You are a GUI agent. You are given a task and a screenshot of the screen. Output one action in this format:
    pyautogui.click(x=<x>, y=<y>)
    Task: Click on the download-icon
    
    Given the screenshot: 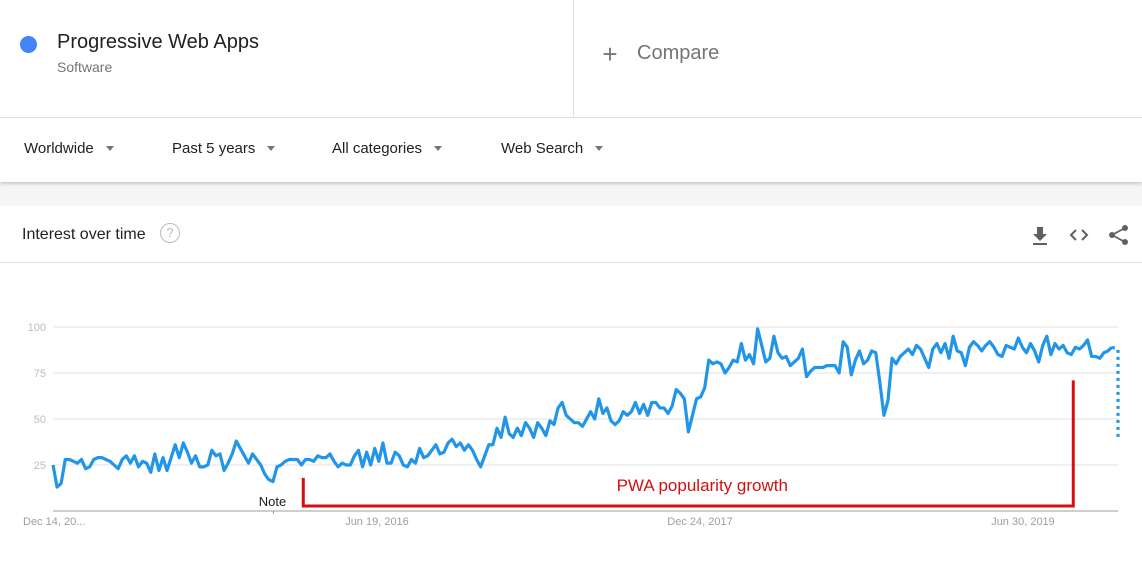 What is the action you would take?
    pyautogui.click(x=1040, y=235)
    